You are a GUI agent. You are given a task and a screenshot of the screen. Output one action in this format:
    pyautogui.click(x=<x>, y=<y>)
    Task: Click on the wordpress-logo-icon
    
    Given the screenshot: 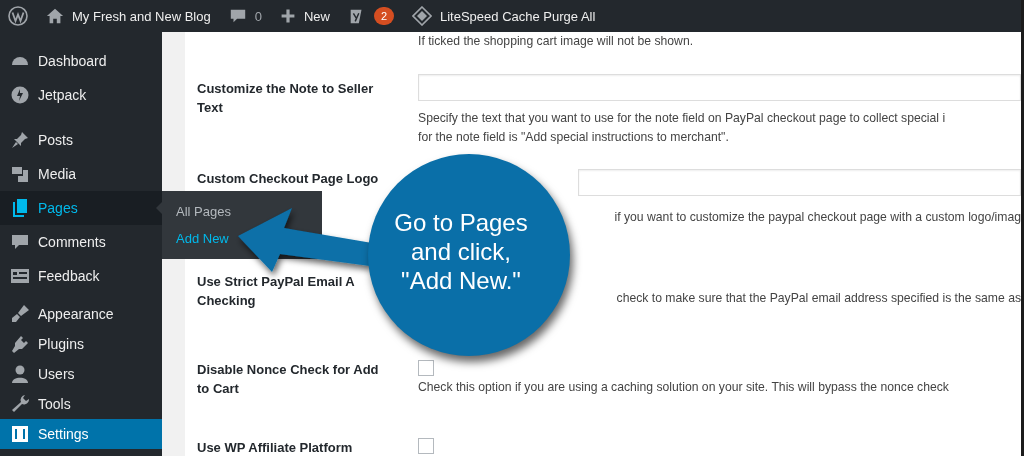 What is the action you would take?
    pyautogui.click(x=18, y=16)
    